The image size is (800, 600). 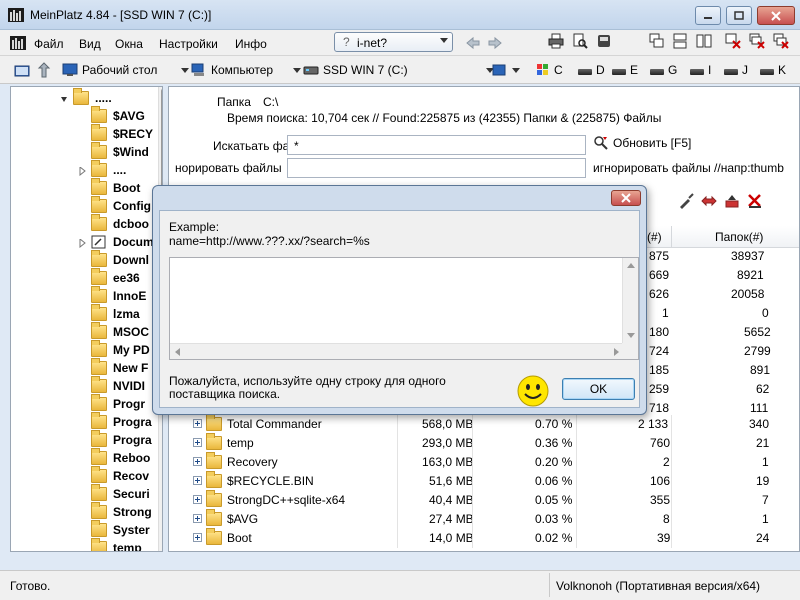 I want to click on table-row: Recovery 163,0 MB 0.20 % 2 1, so click(x=484, y=462).